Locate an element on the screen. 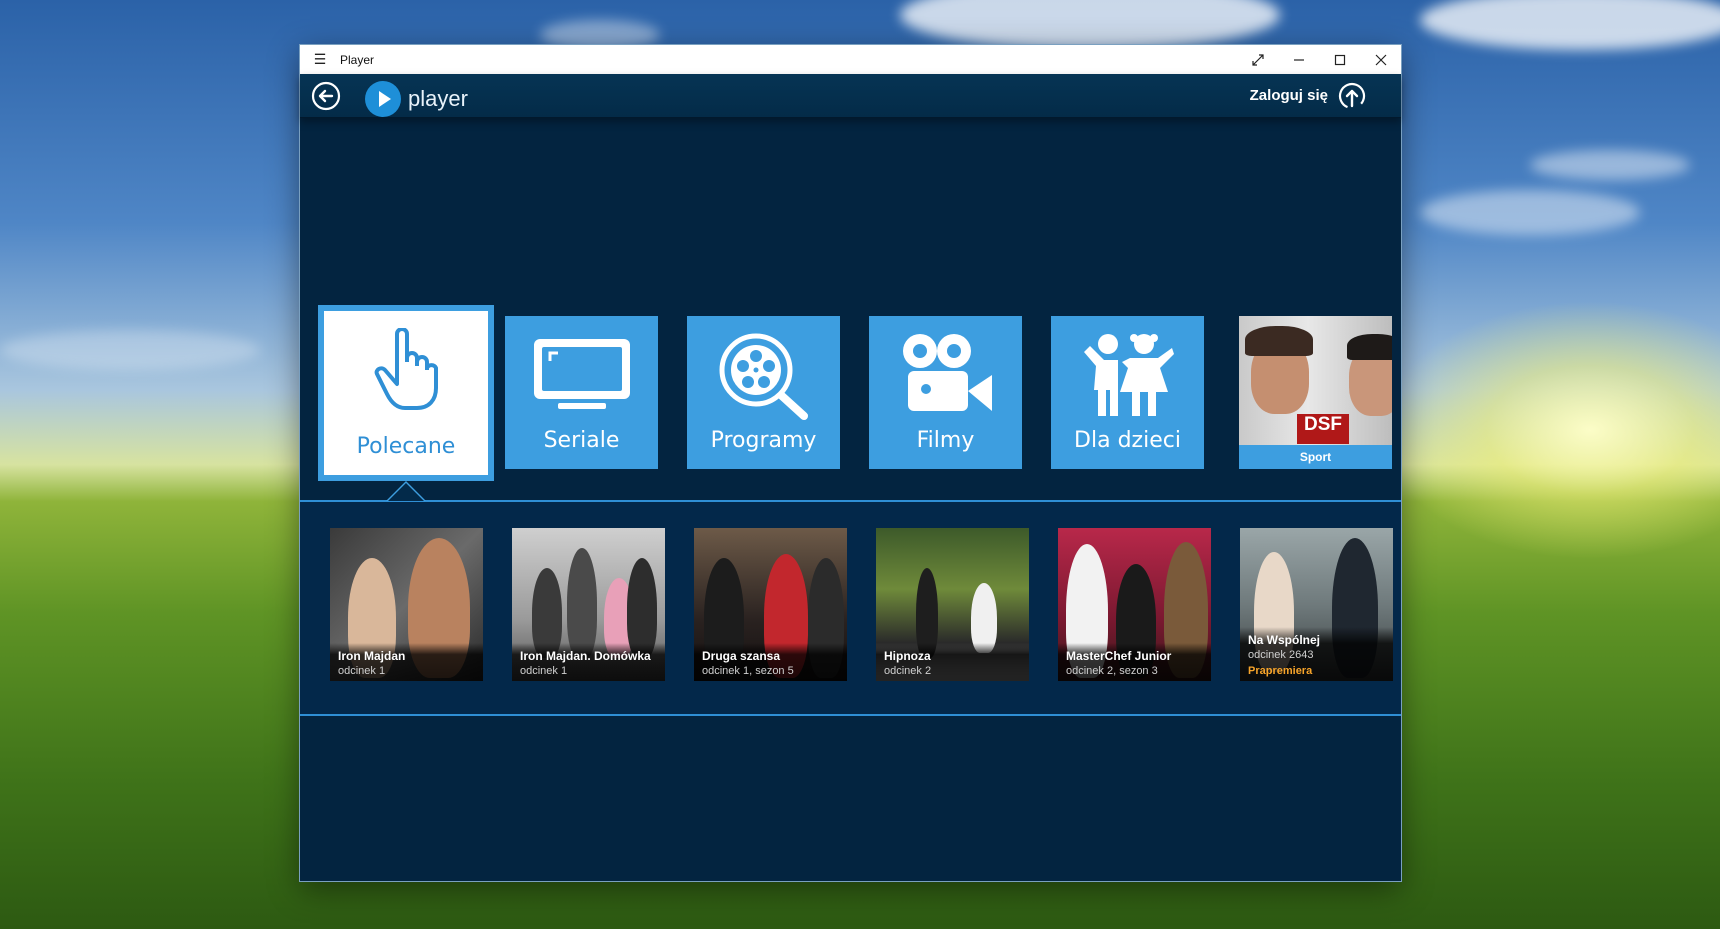  maximize-icon is located at coordinates (1339, 59).